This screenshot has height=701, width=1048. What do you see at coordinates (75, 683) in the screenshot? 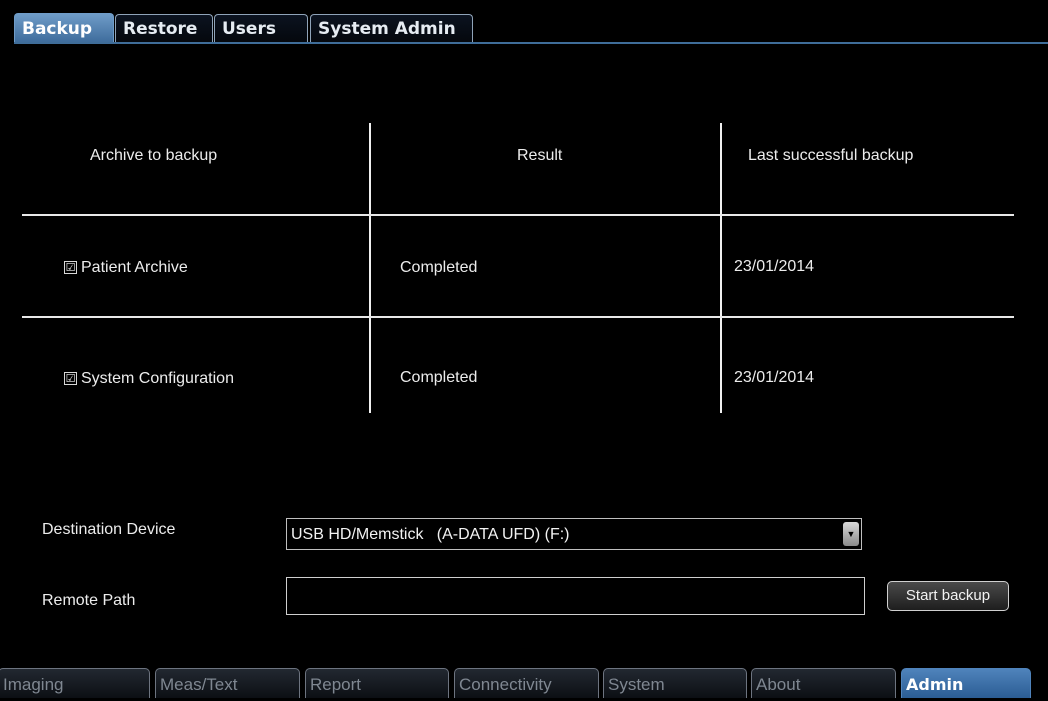
I see `bottom-tab-imaging: Imaging` at bounding box center [75, 683].